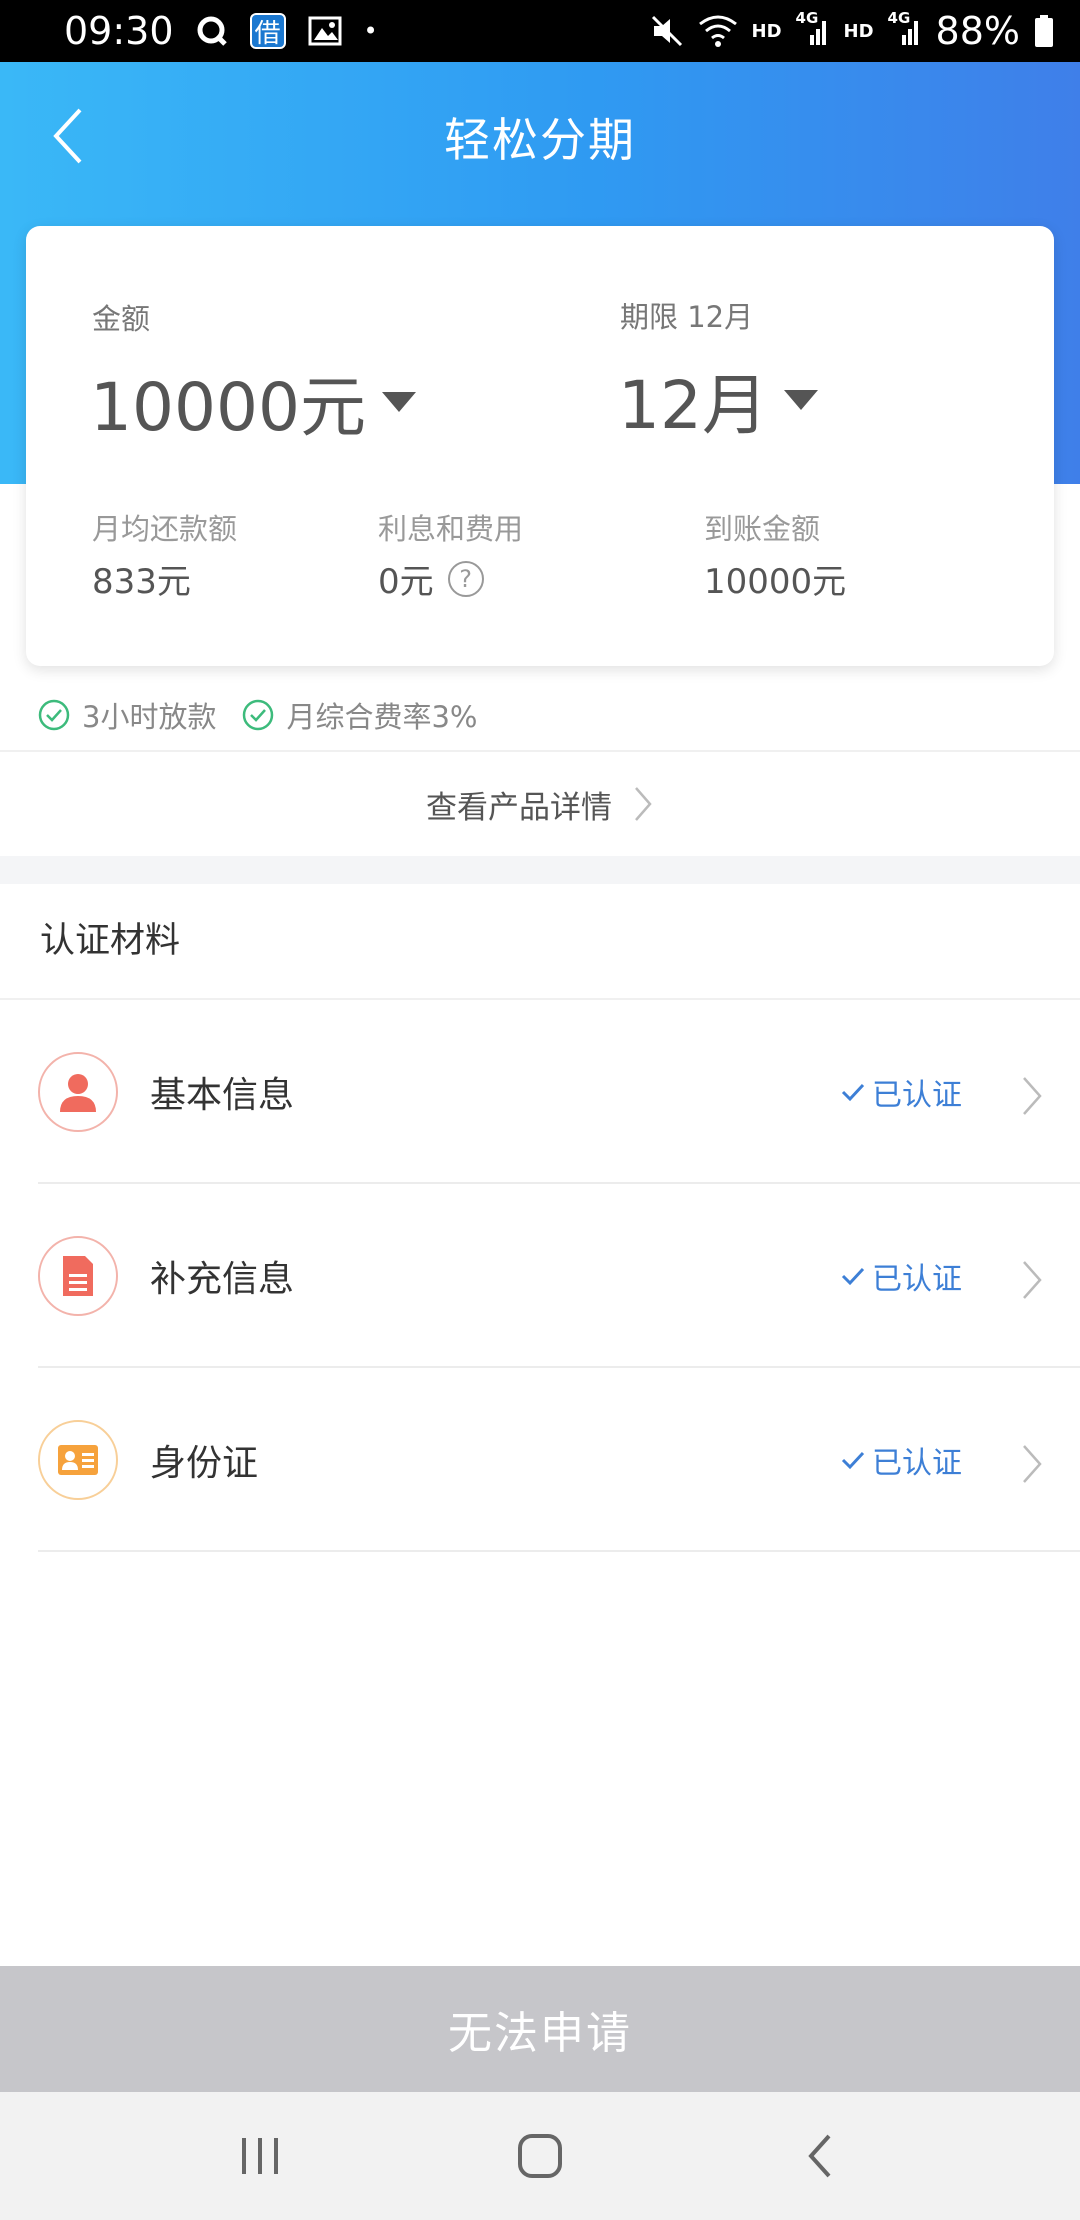  Describe the element at coordinates (267, 31) in the screenshot. I see `loan-app-icon: 借` at that location.